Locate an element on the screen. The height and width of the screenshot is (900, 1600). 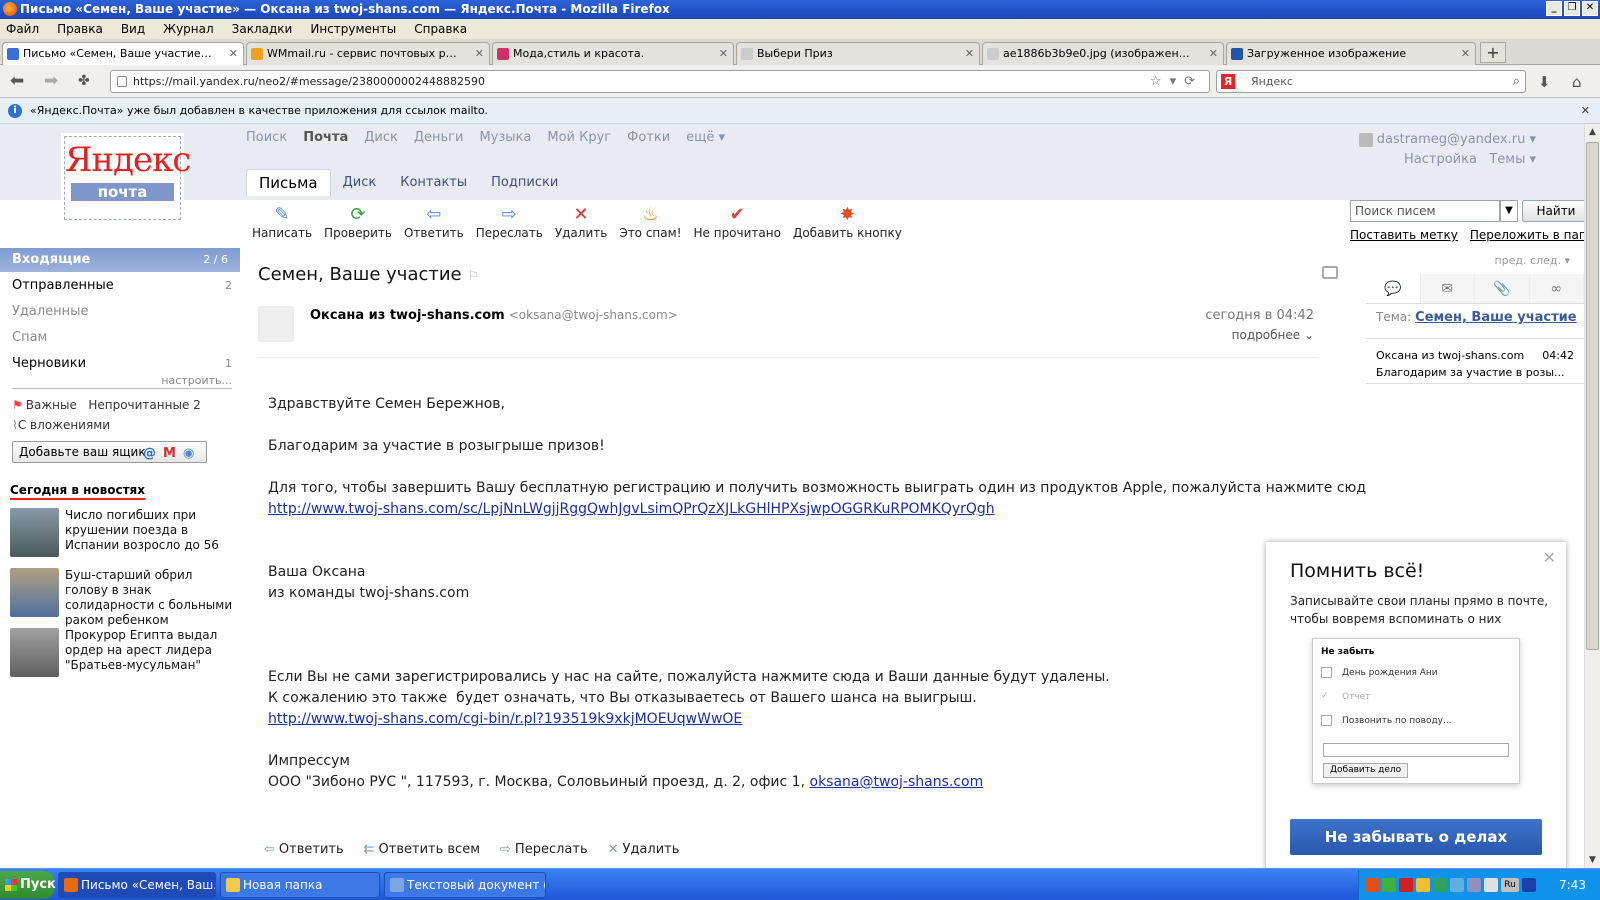
close-popup-icon: ✕ is located at coordinates (1549, 557).